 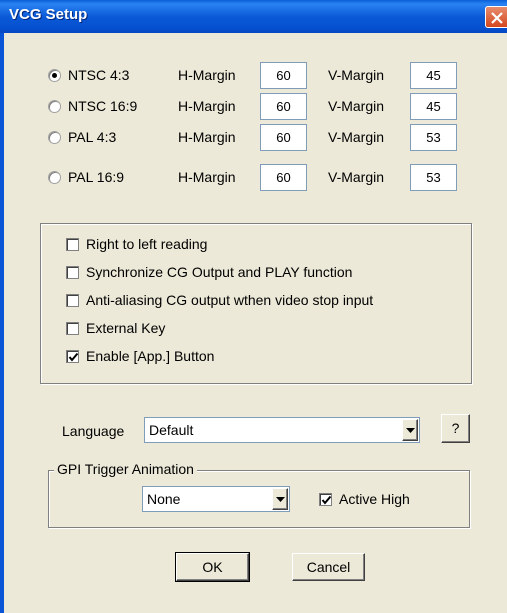 What do you see at coordinates (92, 137) in the screenshot?
I see `radio-label: PAL 4:3` at bounding box center [92, 137].